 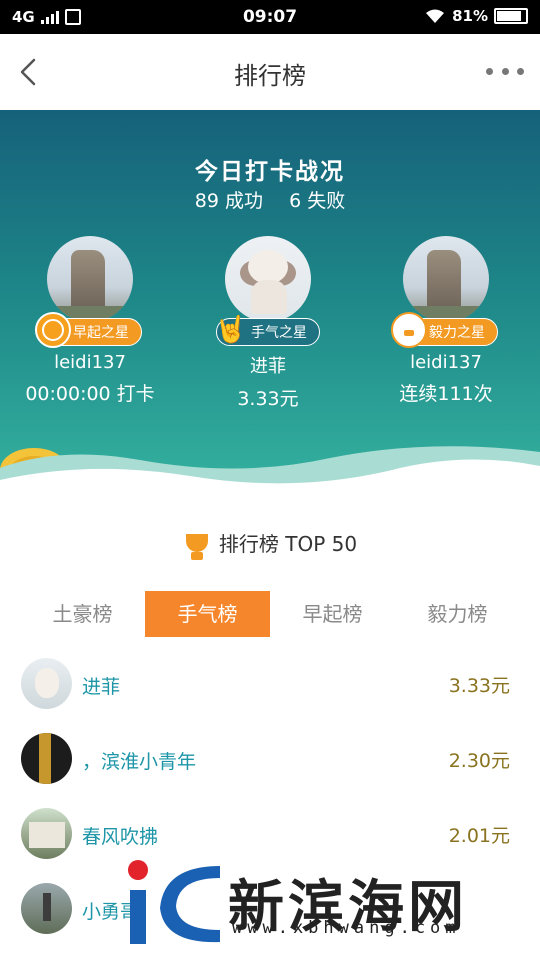 I want to click on user-name: 进菲, so click(x=101, y=687).